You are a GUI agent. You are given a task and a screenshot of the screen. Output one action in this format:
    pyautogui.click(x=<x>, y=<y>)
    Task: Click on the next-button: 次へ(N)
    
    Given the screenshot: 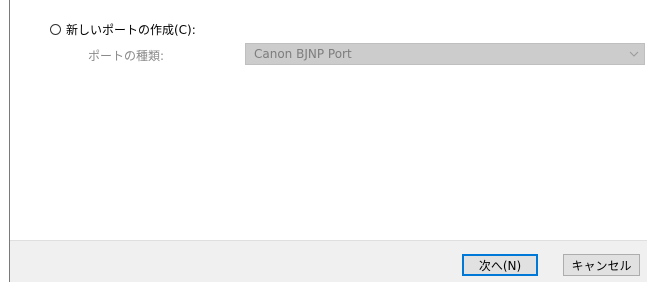 What is the action you would take?
    pyautogui.click(x=500, y=265)
    